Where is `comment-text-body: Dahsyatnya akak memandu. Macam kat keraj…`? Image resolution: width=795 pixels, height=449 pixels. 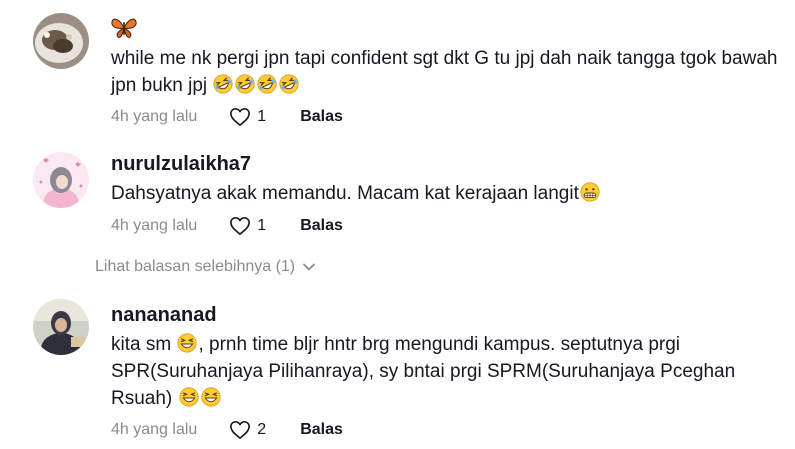
comment-text-body: Dahsyatnya akak memandu. Macam kat keraj… is located at coordinates (345, 193).